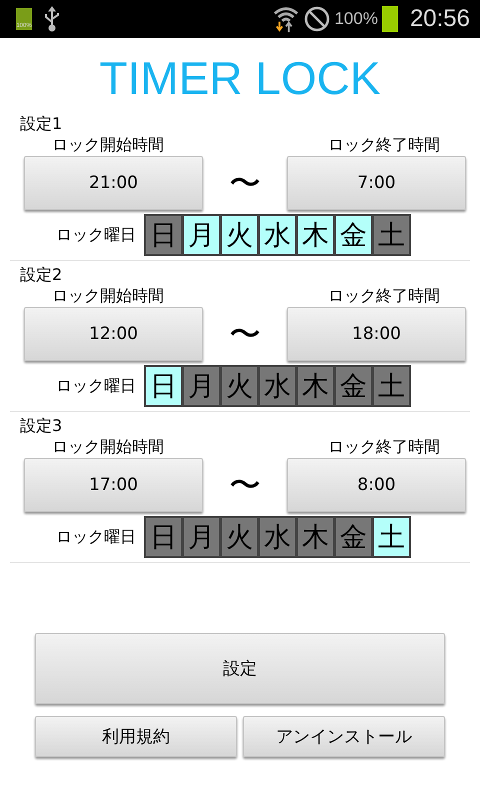 The height and width of the screenshot is (800, 480). Describe the element at coordinates (41, 274) in the screenshot. I see `setting-label: 設定2` at that location.